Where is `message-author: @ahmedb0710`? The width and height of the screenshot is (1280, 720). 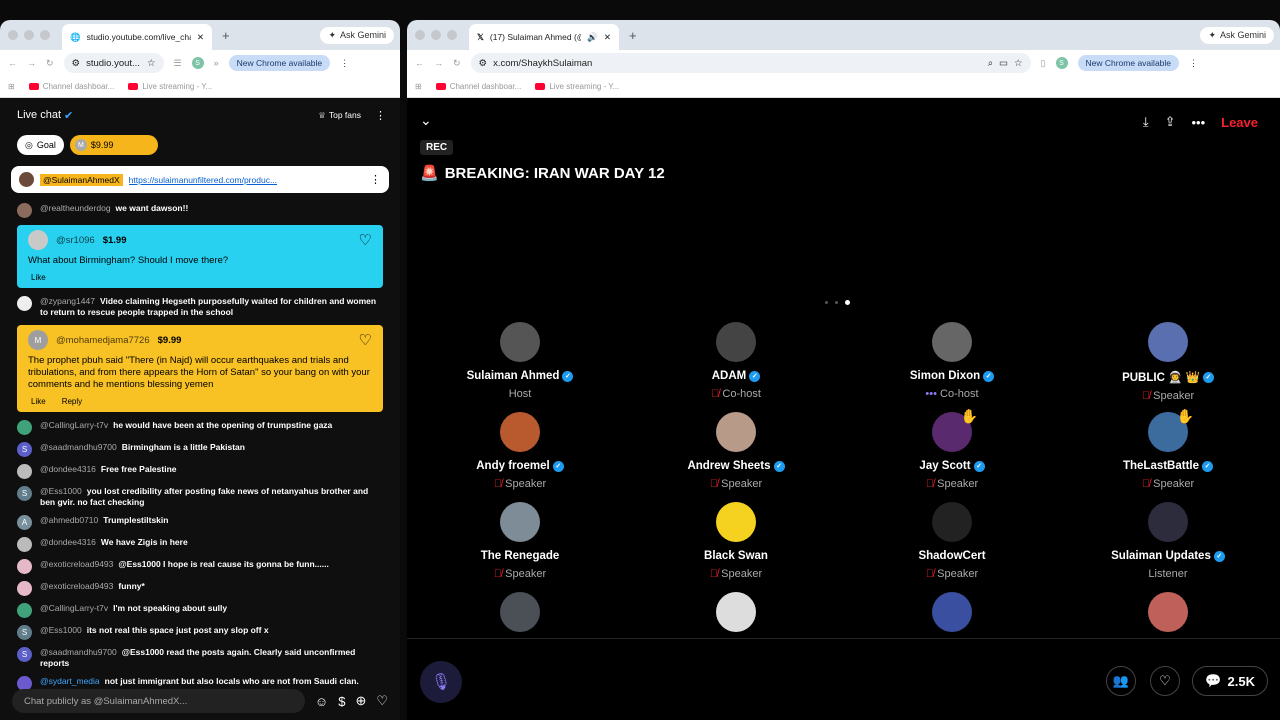
message-author: @ahmedb0710 is located at coordinates (69, 520).